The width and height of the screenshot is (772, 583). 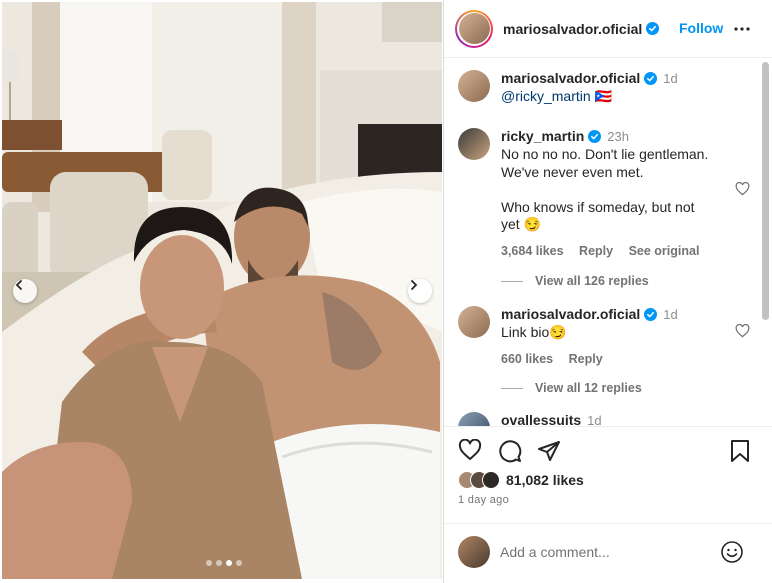 What do you see at coordinates (765, 191) in the screenshot?
I see `comments-scrollbar` at bounding box center [765, 191].